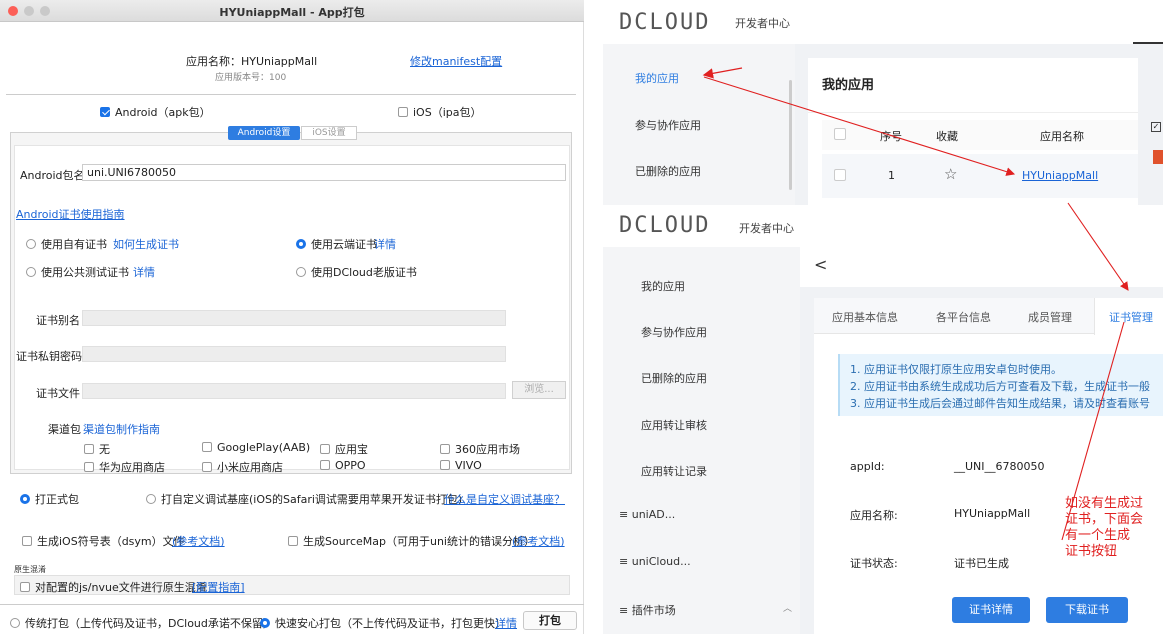 This screenshot has height=634, width=1163. Describe the element at coordinates (859, 126) in the screenshot. I see `arrow-to-app-link` at that location.